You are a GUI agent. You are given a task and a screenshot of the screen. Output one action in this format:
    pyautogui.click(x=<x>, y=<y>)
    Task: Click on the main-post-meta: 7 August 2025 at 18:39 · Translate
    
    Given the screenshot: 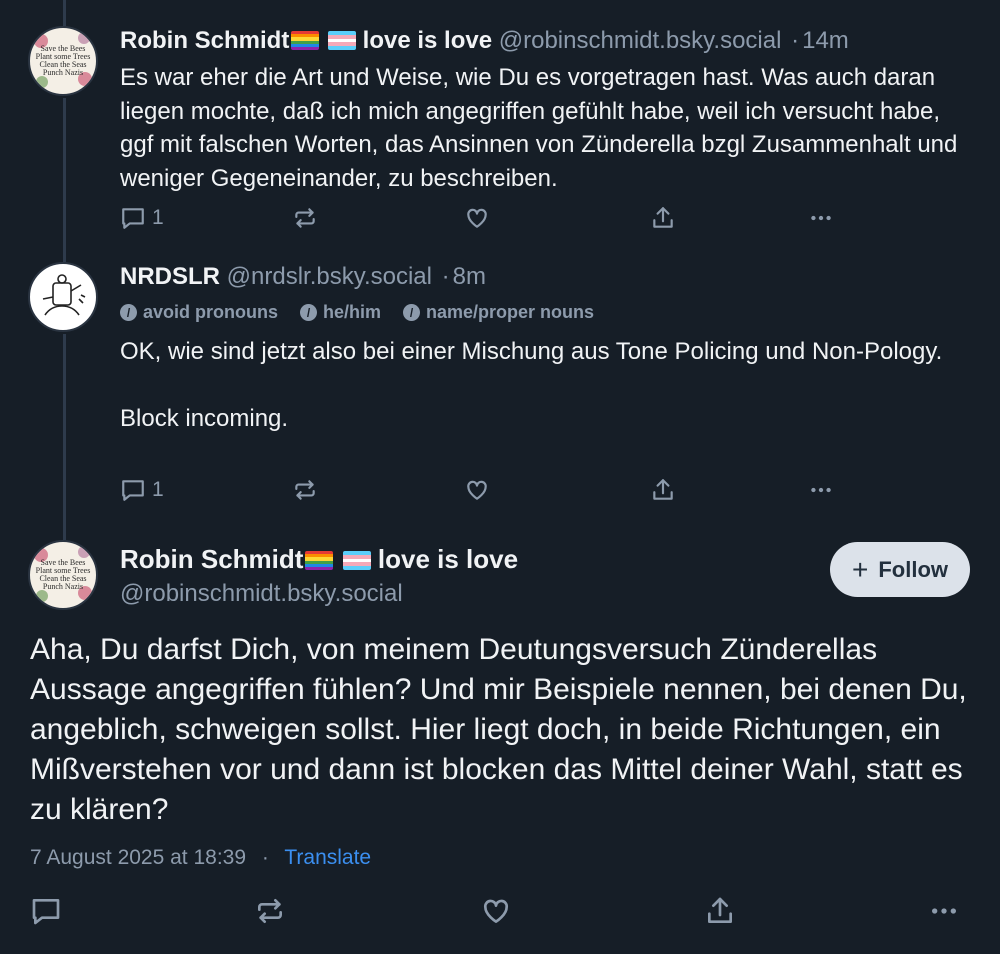 What is the action you would take?
    pyautogui.click(x=200, y=858)
    